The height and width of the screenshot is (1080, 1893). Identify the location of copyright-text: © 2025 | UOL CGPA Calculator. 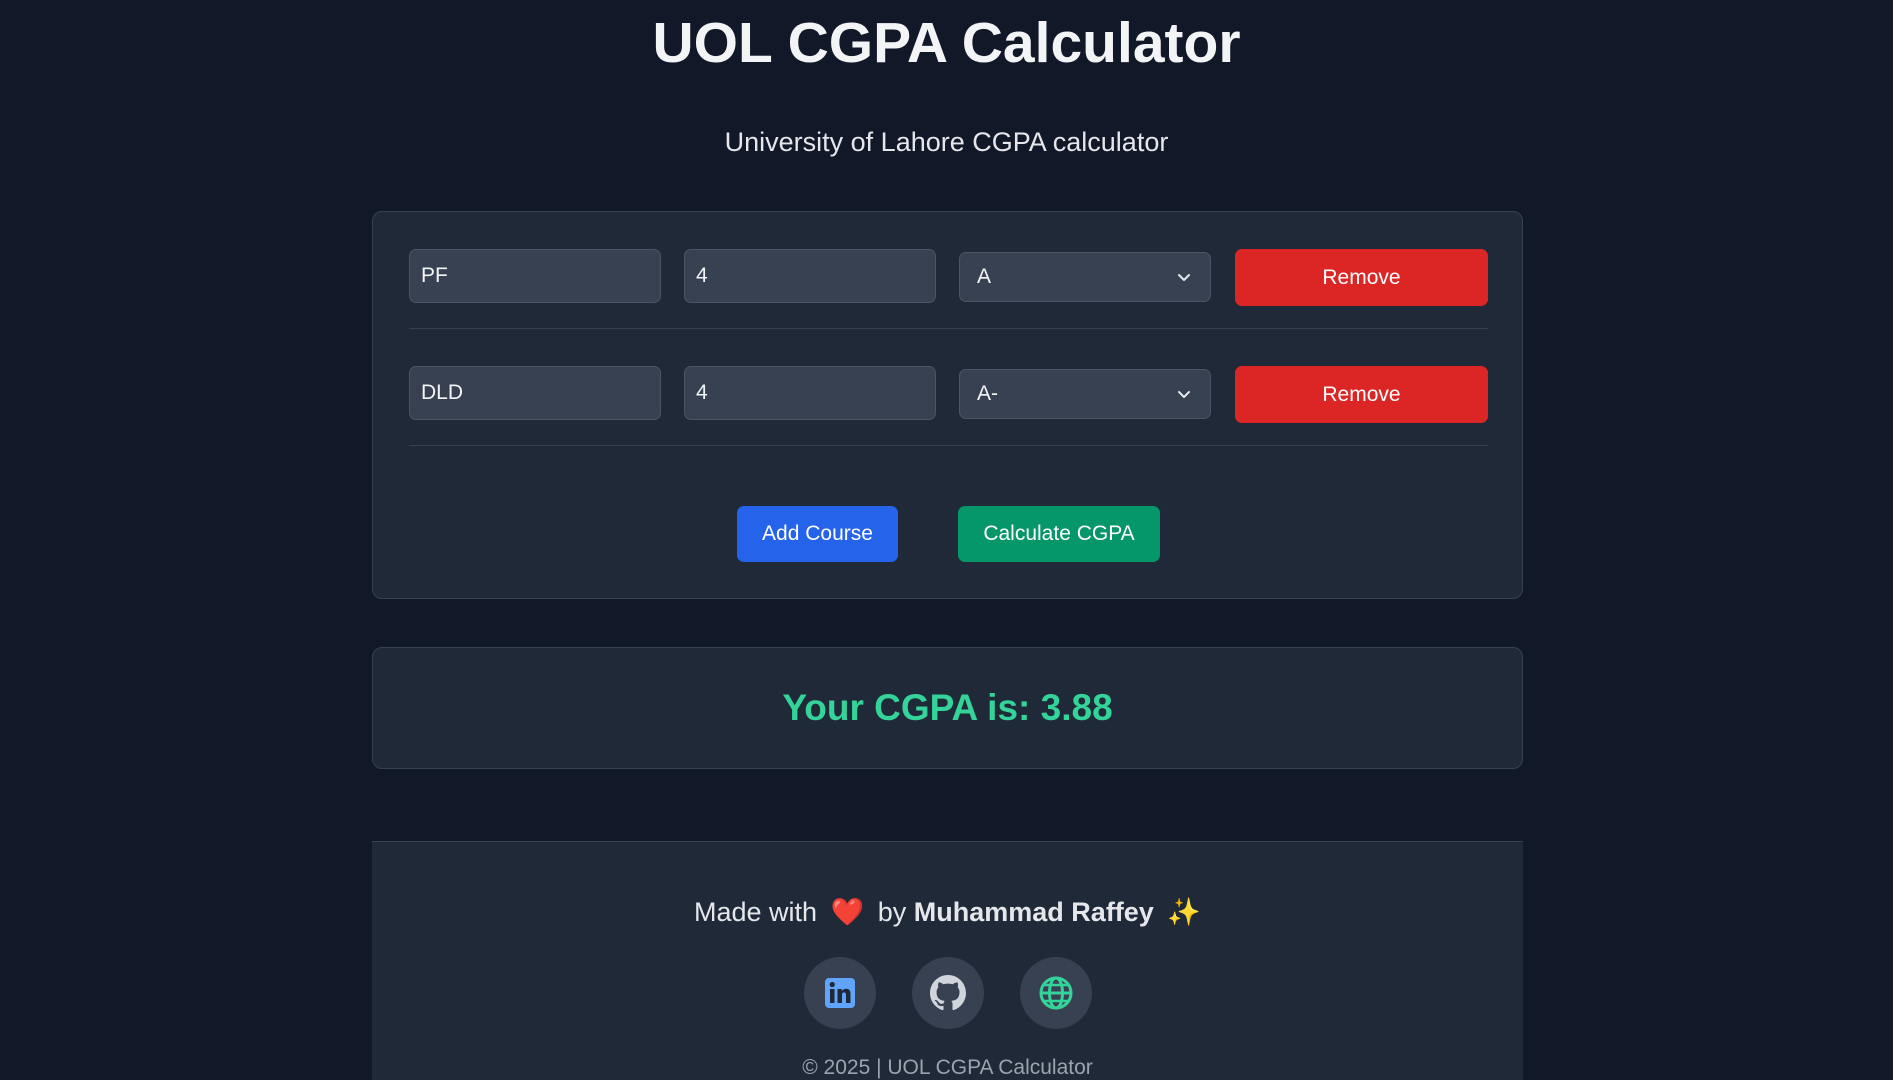
(947, 1067).